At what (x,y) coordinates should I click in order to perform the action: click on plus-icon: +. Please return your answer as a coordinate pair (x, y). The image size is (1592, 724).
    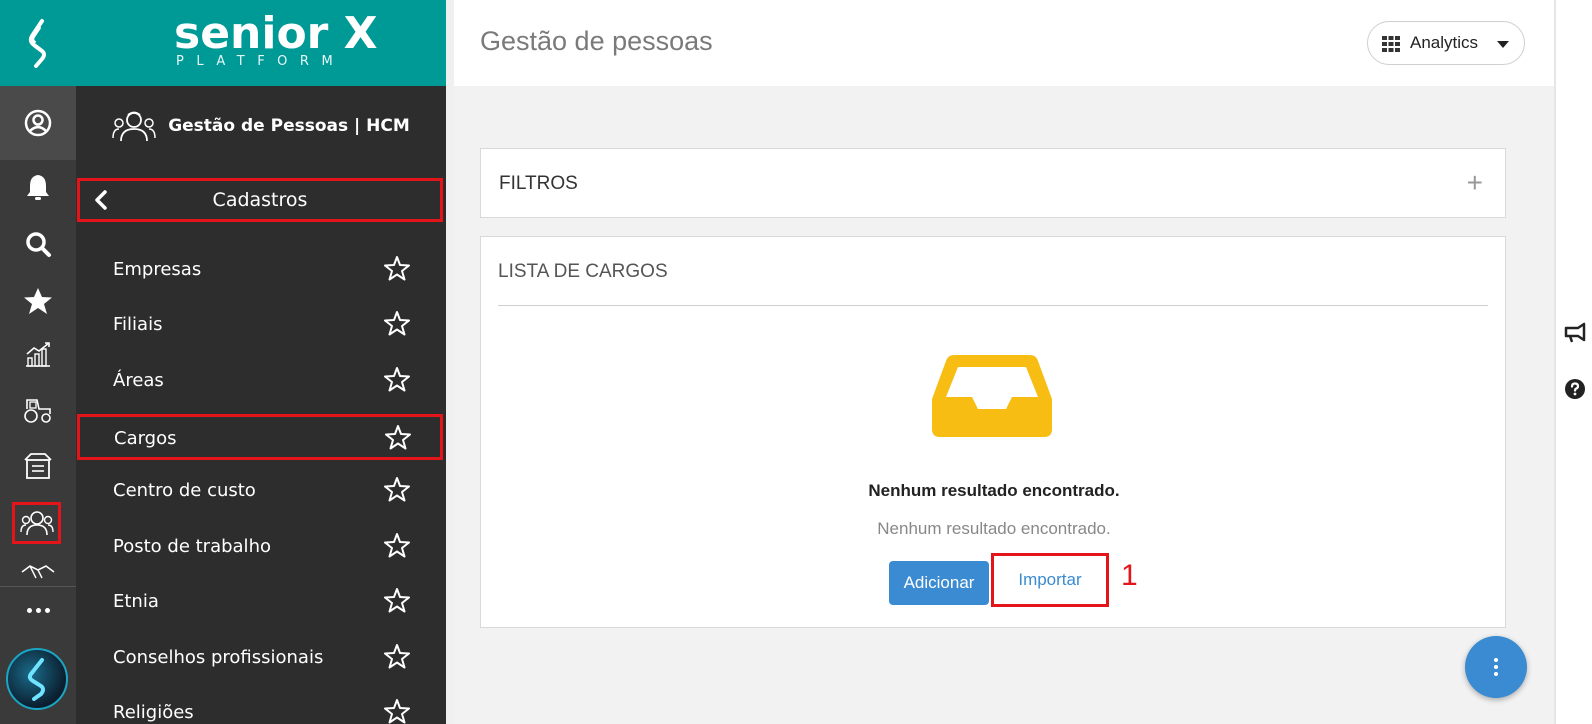
    Looking at the image, I should click on (1475, 183).